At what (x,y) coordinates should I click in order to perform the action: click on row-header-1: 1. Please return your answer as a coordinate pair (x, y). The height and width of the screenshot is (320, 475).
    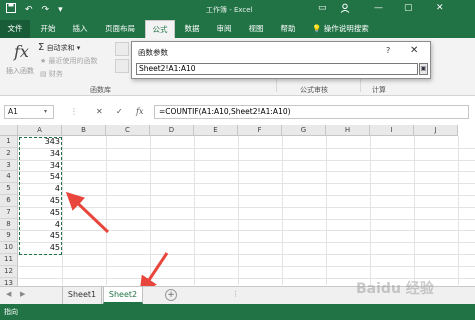
    Looking at the image, I should click on (9, 142).